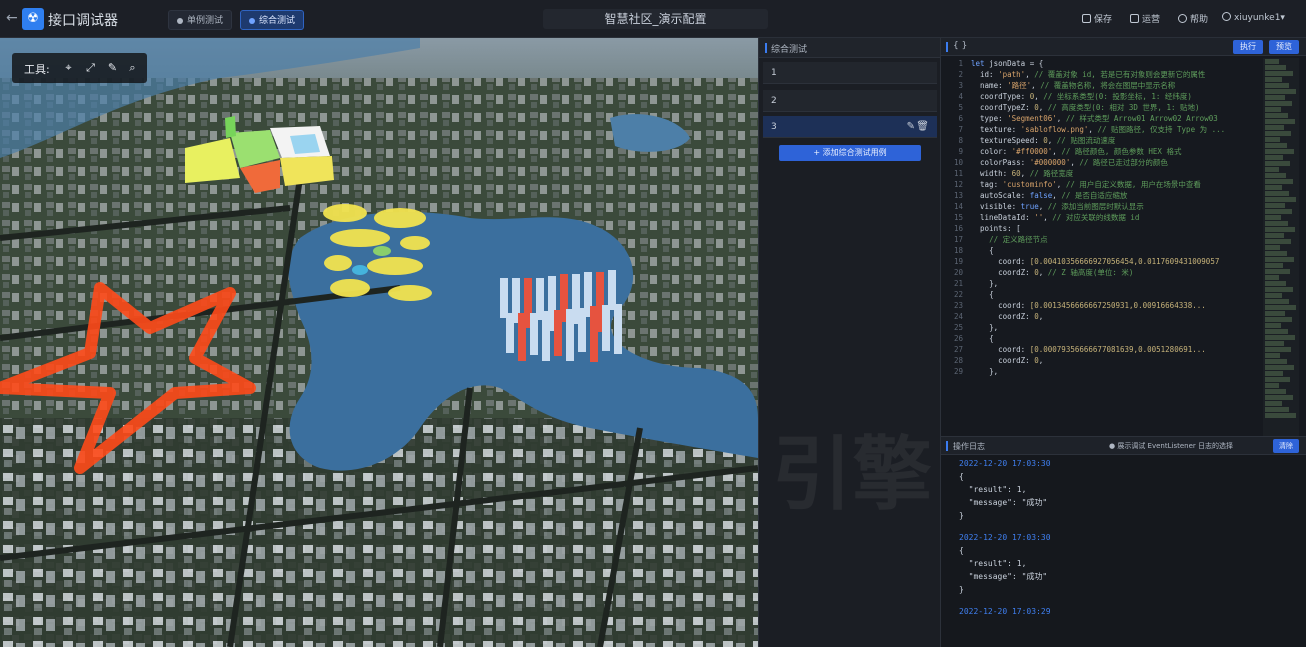 The image size is (1306, 647). What do you see at coordinates (1101, 283) in the screenshot?
I see `code-line: 21 },` at bounding box center [1101, 283].